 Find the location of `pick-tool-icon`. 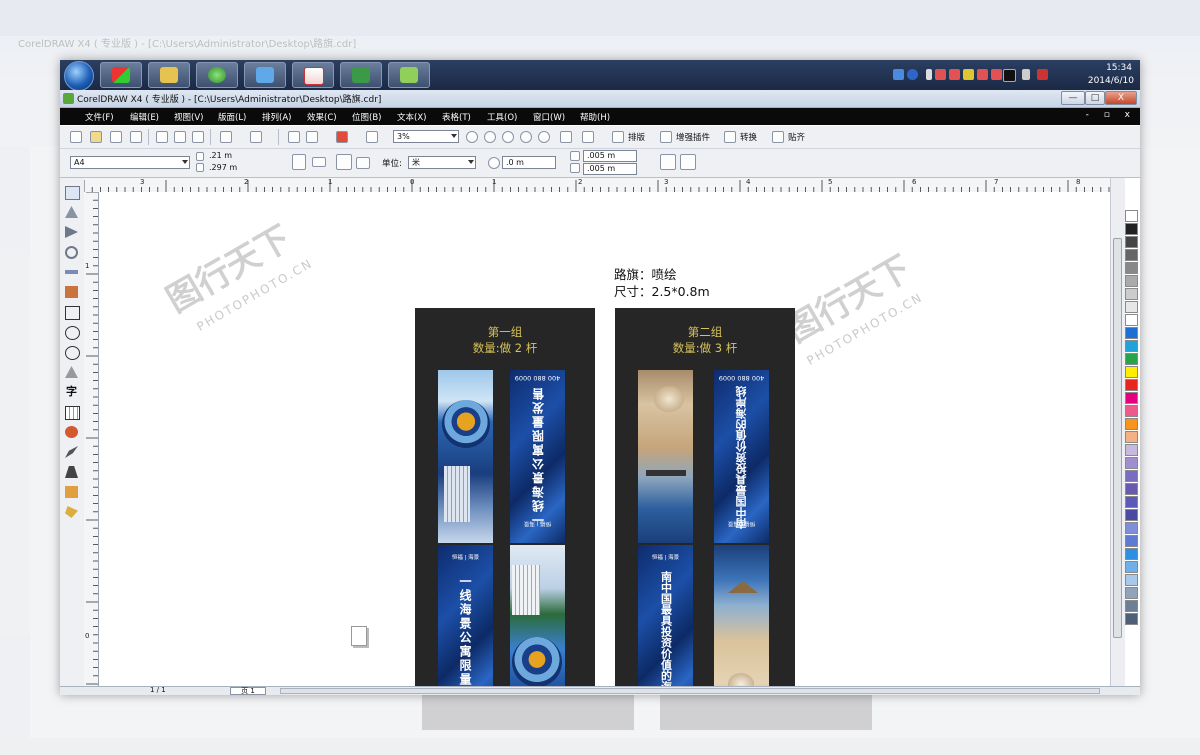

pick-tool-icon is located at coordinates (72, 193).